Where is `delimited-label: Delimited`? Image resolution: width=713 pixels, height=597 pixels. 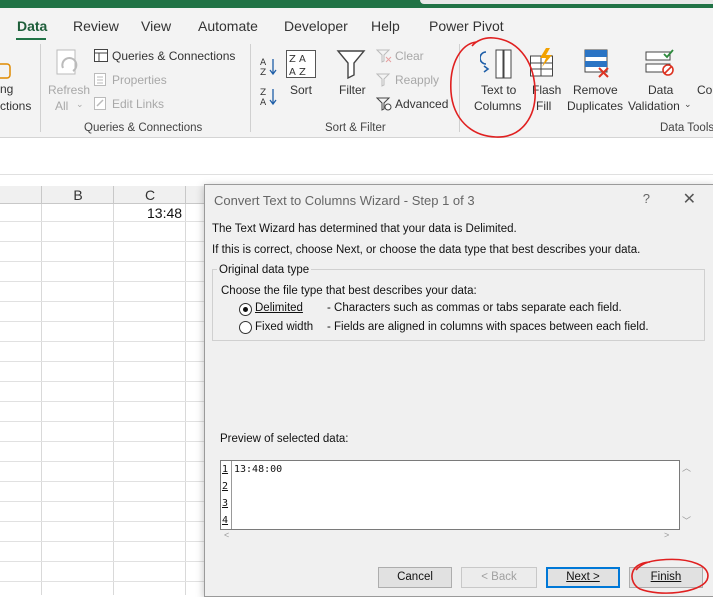
delimited-label: Delimited is located at coordinates (279, 308).